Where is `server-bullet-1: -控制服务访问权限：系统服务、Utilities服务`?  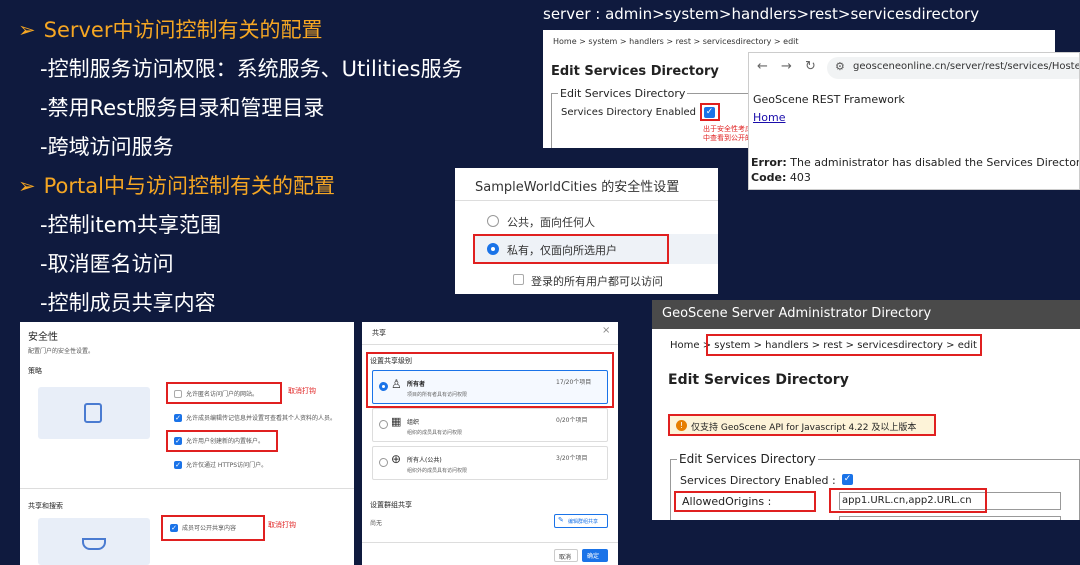 server-bullet-1: -控制服务访问权限：系统服务、Utilities服务 is located at coordinates (251, 69).